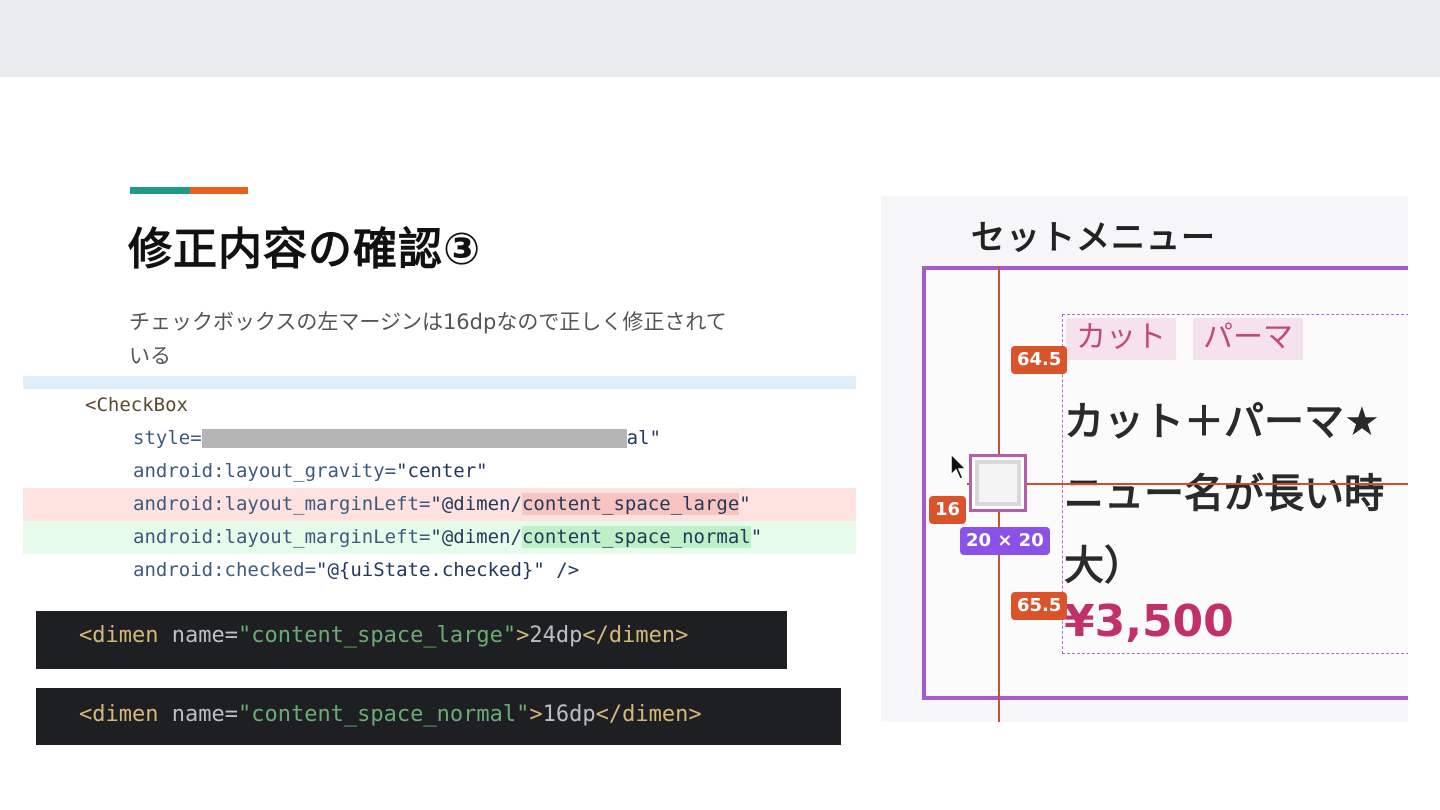 This screenshot has width=1440, height=810. What do you see at coordinates (1248, 339) in the screenshot?
I see `tag-chip: パーマ` at bounding box center [1248, 339].